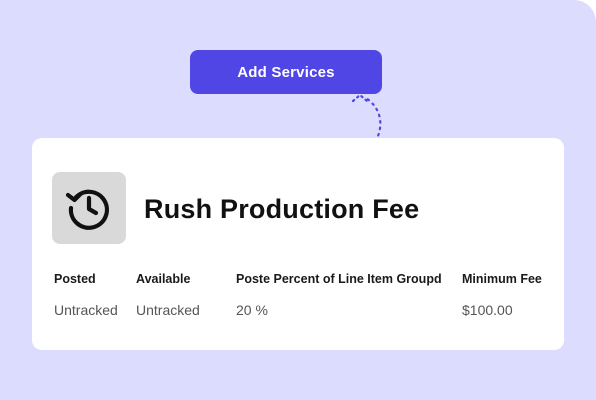 This screenshot has height=400, width=596. What do you see at coordinates (502, 279) in the screenshot?
I see `minimum-fee-header: Minimum Fee` at bounding box center [502, 279].